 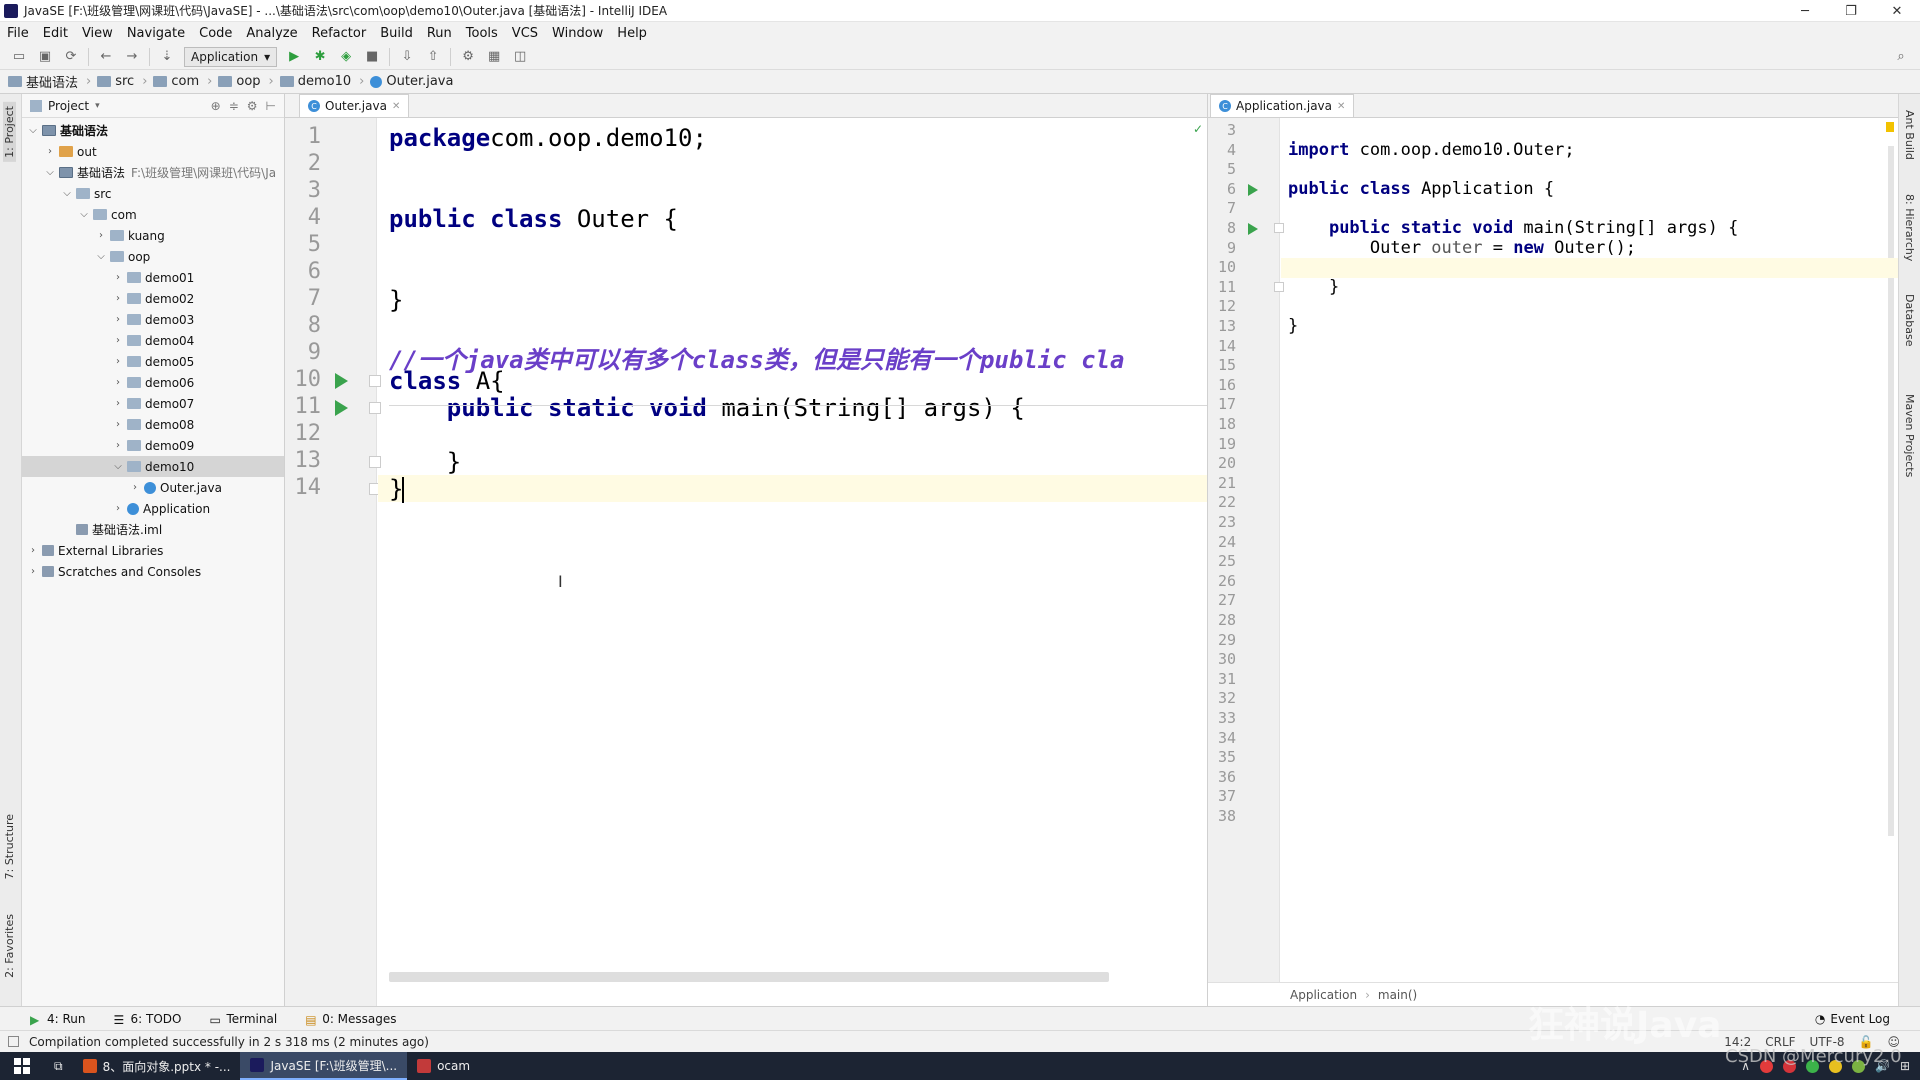 What do you see at coordinates (153, 466) in the screenshot?
I see `tree-item: ⌵ demo10` at bounding box center [153, 466].